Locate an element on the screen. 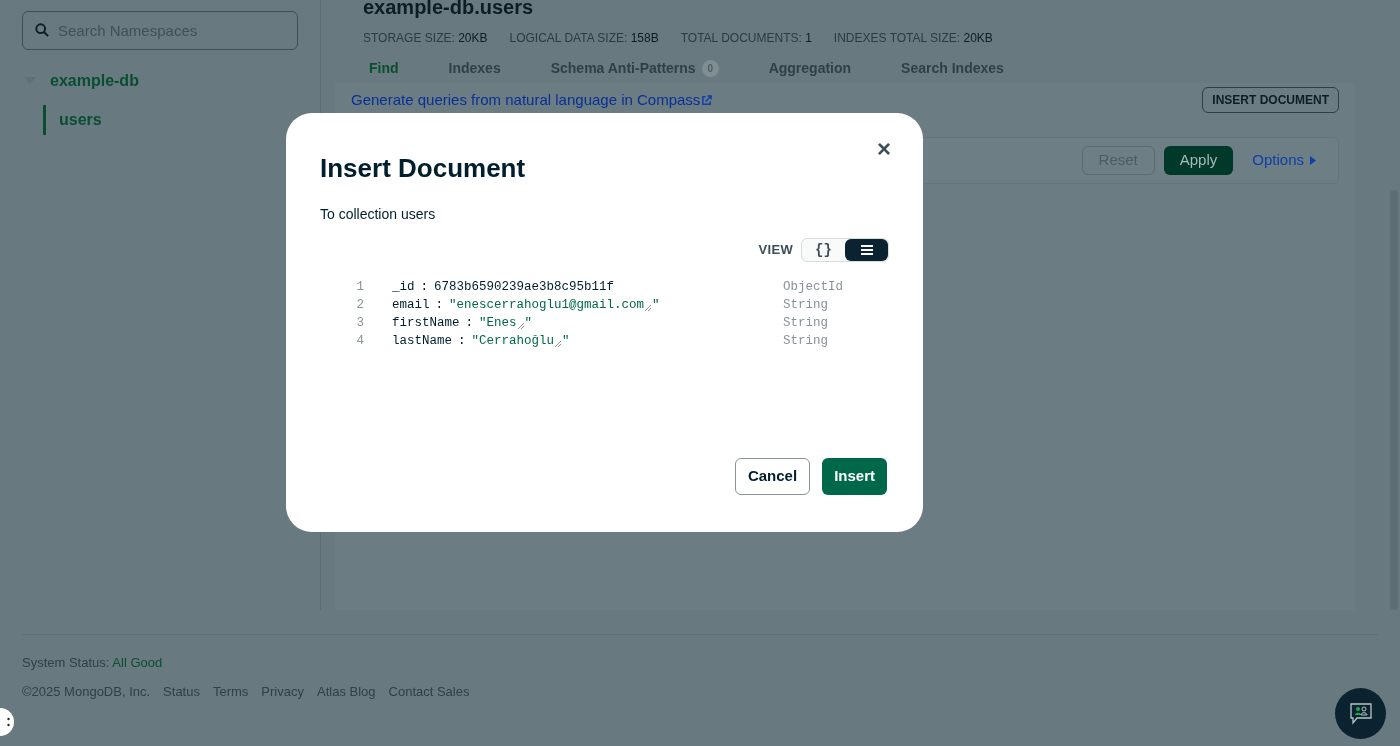  external-link-icon is located at coordinates (707, 100).